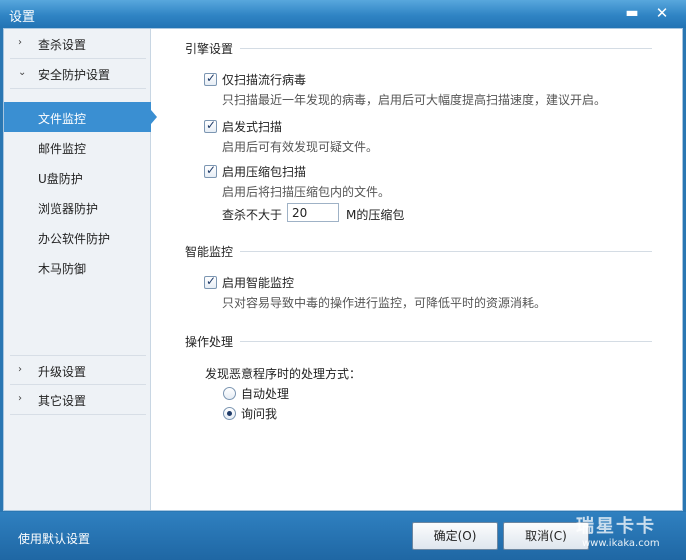 This screenshot has height=560, width=686. I want to click on action-prompt: 发现恶意程序时的处理方式：, so click(283, 374).